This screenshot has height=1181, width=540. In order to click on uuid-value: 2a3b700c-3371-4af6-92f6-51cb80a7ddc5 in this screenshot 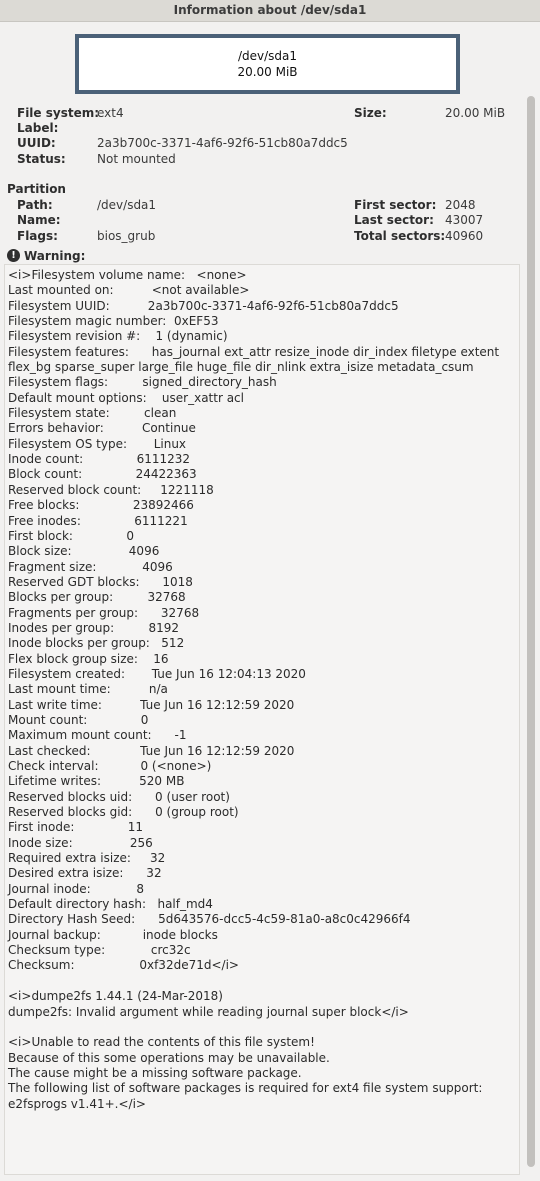, I will do `click(222, 143)`.